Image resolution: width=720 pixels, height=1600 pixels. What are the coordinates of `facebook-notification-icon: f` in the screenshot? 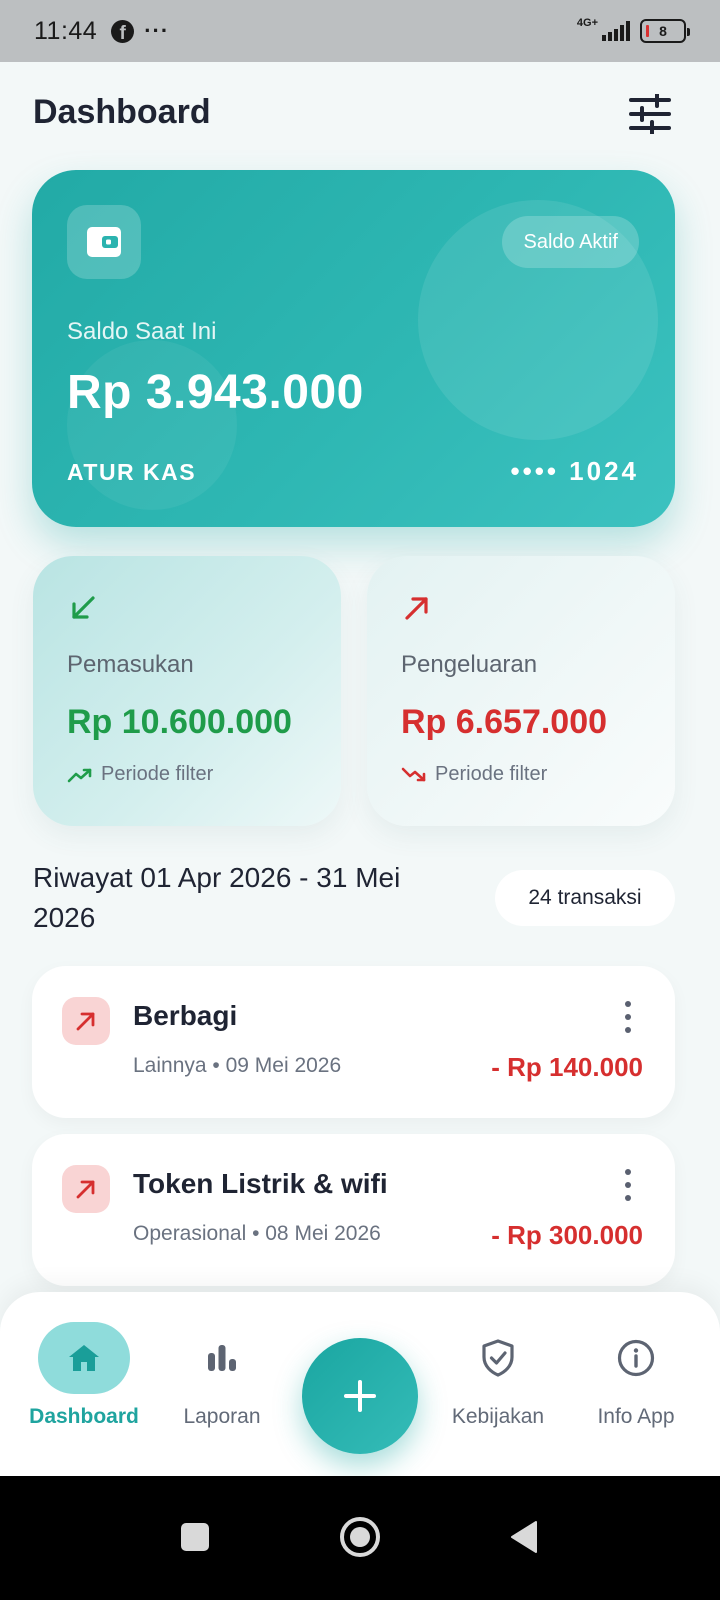 It's located at (123, 31).